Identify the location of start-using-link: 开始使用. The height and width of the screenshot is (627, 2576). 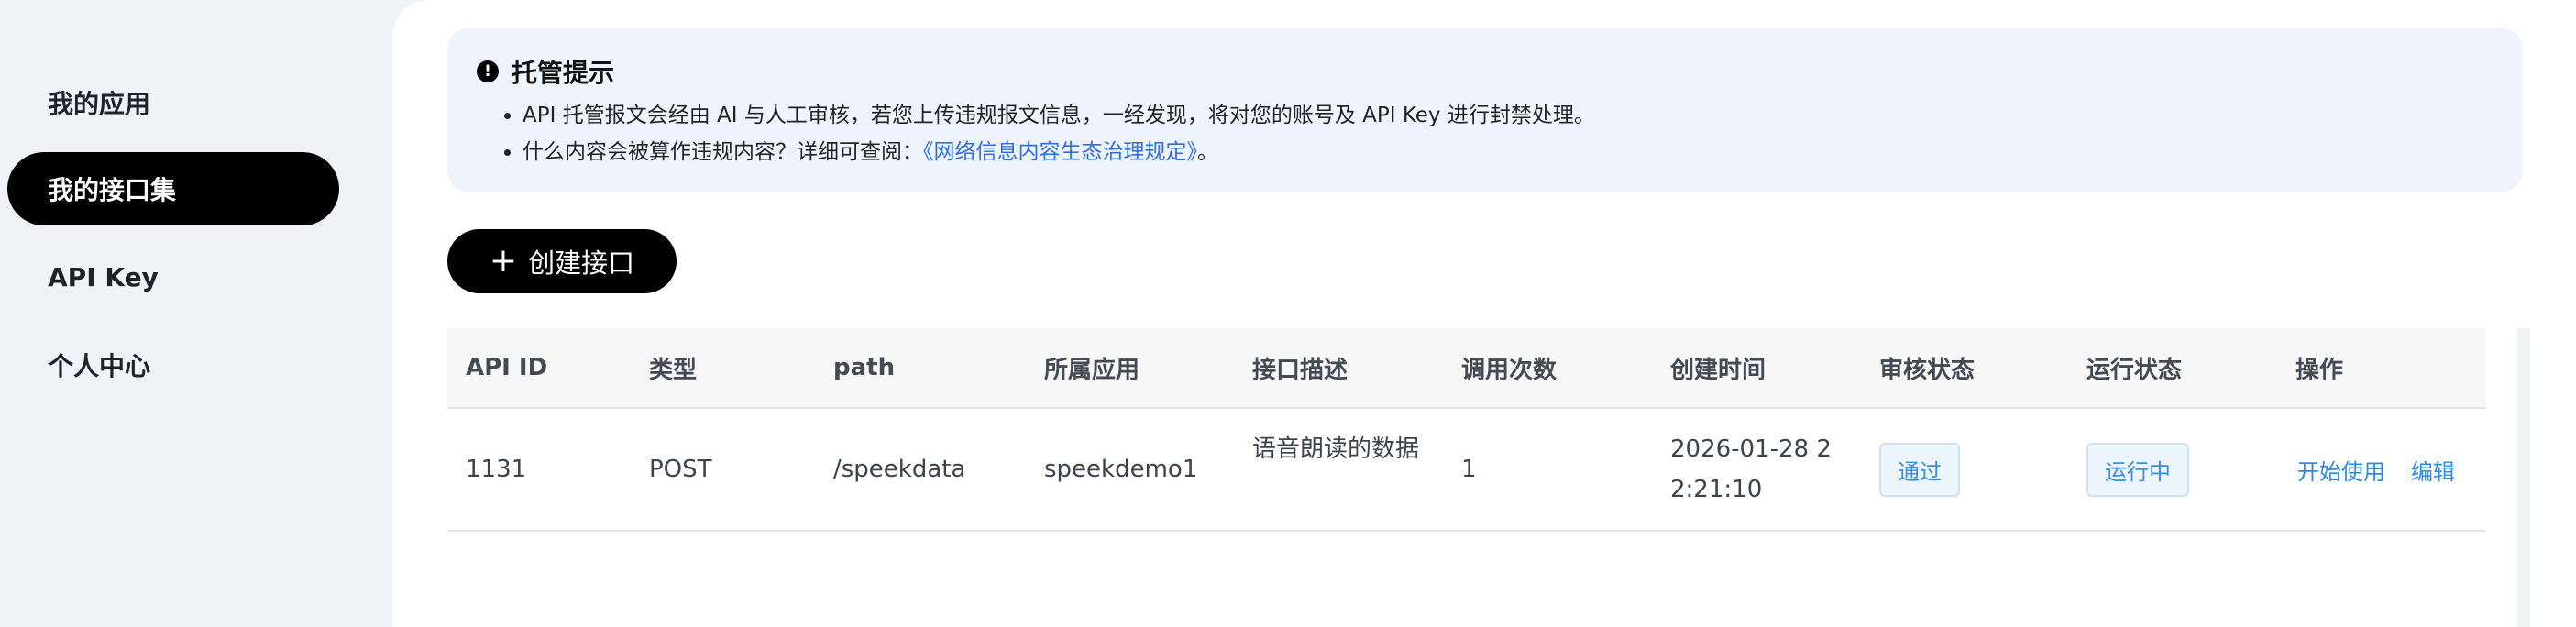
(2341, 470).